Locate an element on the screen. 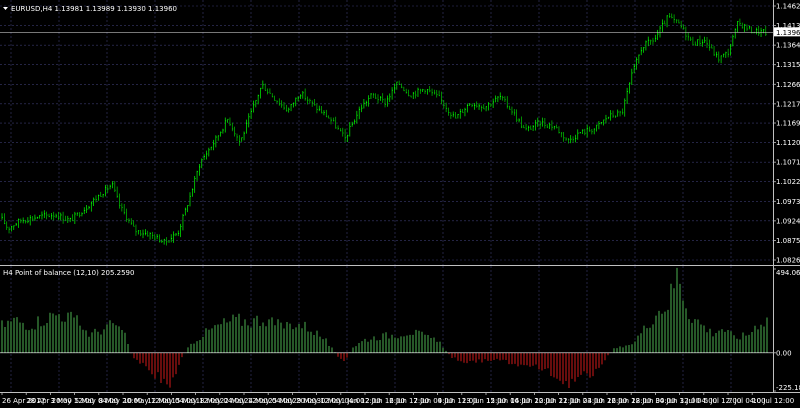  current-price-tag: 1.13960 is located at coordinates (786, 32).